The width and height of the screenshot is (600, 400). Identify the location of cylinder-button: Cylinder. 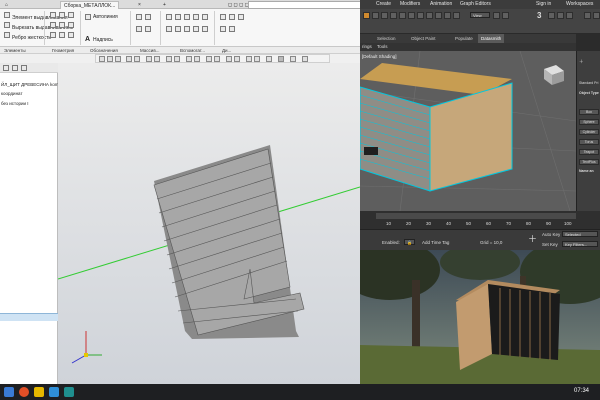
(589, 132).